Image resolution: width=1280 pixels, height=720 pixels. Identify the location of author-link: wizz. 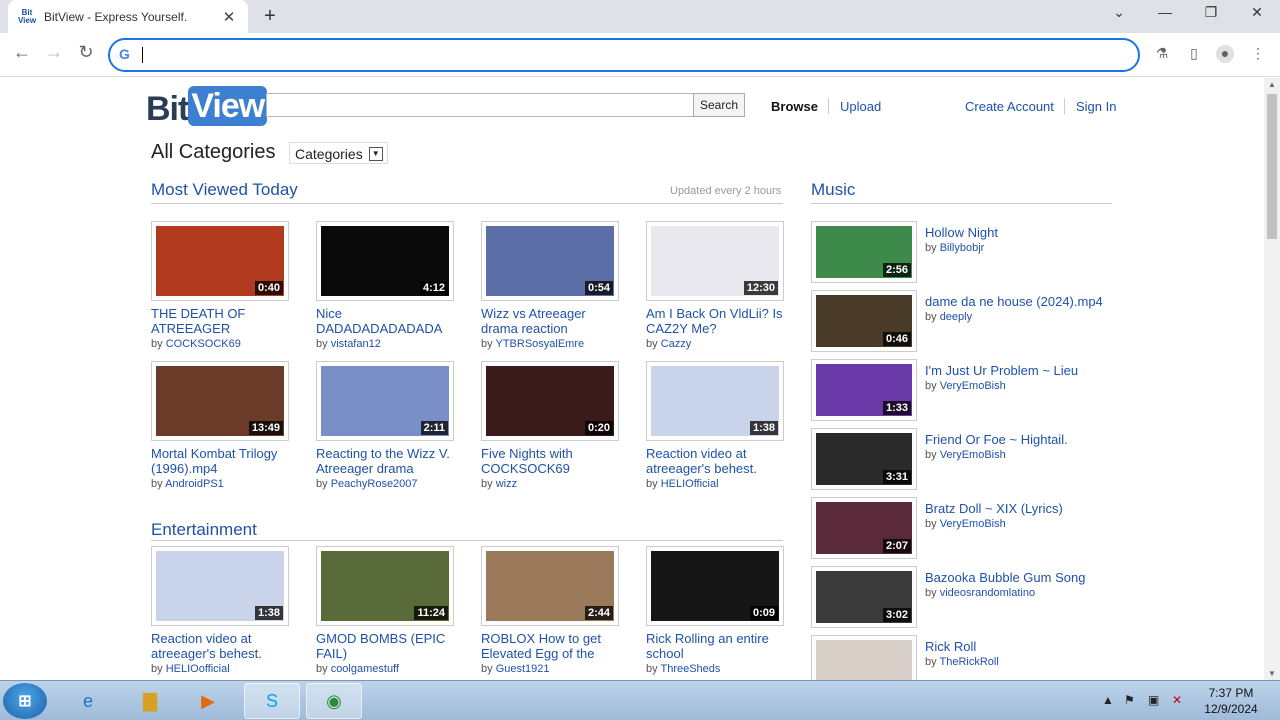
(506, 484).